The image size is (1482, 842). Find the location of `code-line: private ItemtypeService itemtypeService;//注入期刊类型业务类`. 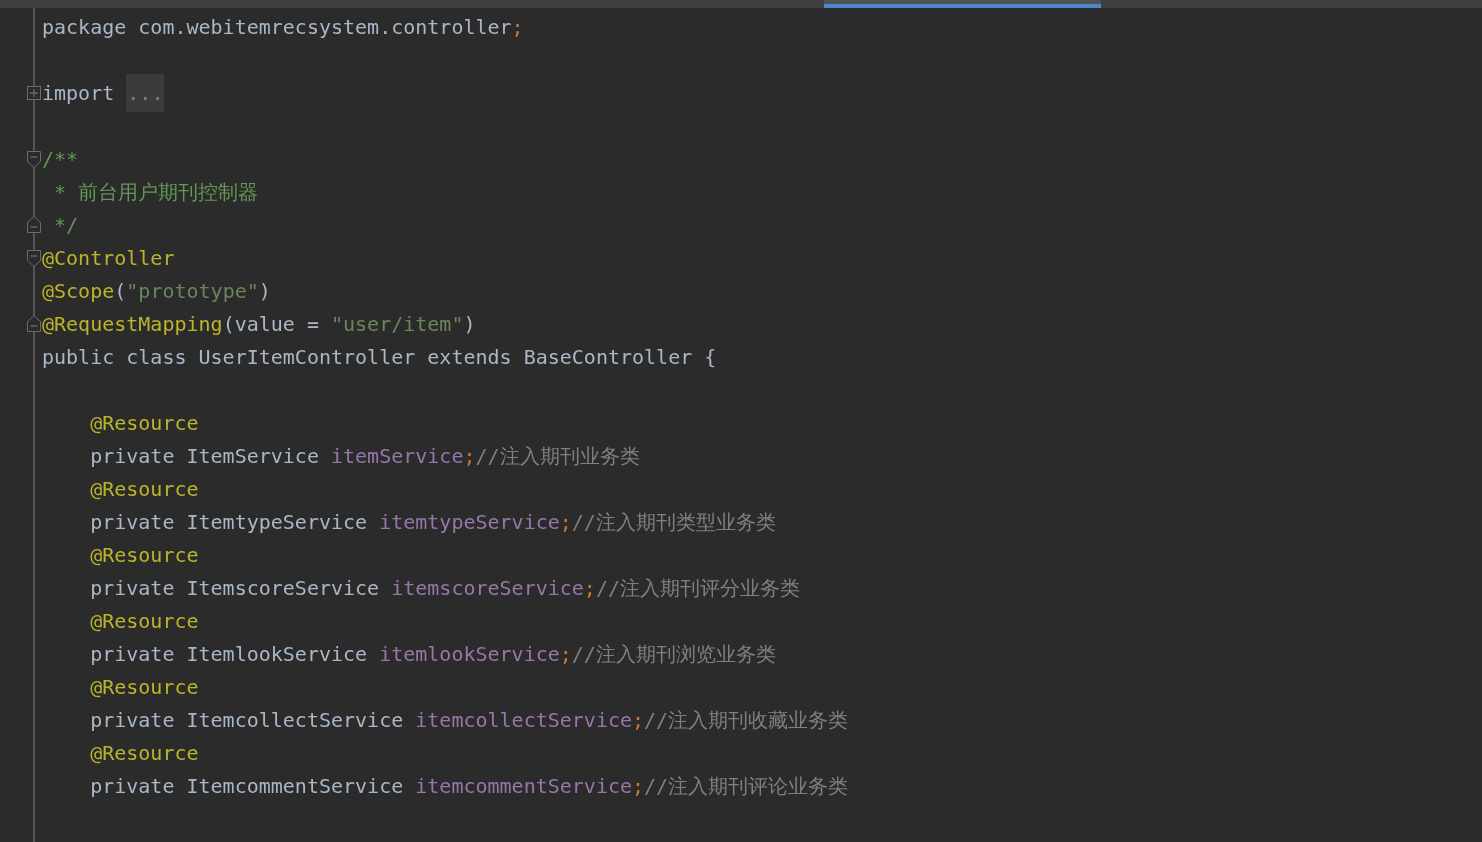

code-line: private ItemtypeService itemtypeService;//注入期刊类型业务类 is located at coordinates (432, 522).